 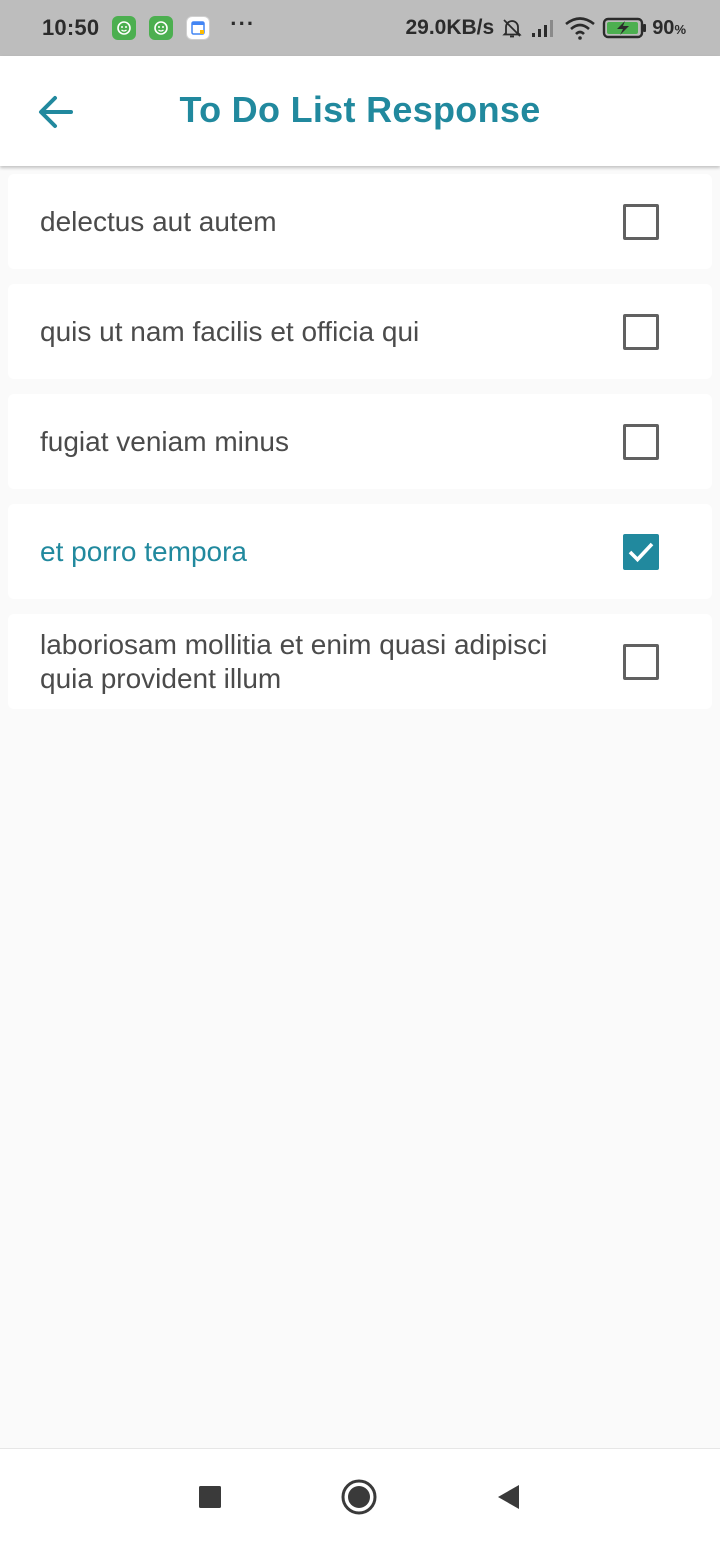 I want to click on todo-title: et porro tempora, so click(x=143, y=551).